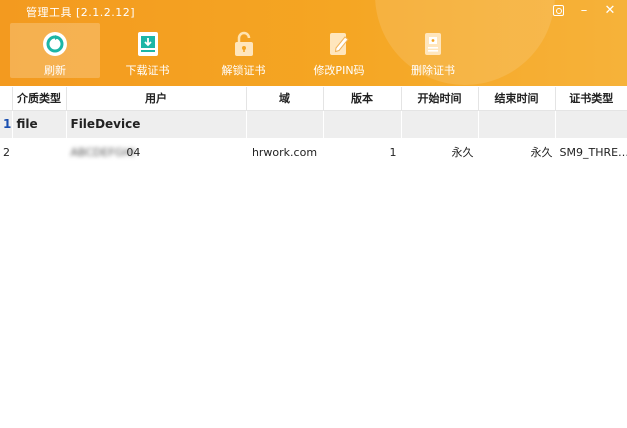  Describe the element at coordinates (39, 152) in the screenshot. I see `cell-media-type` at that location.